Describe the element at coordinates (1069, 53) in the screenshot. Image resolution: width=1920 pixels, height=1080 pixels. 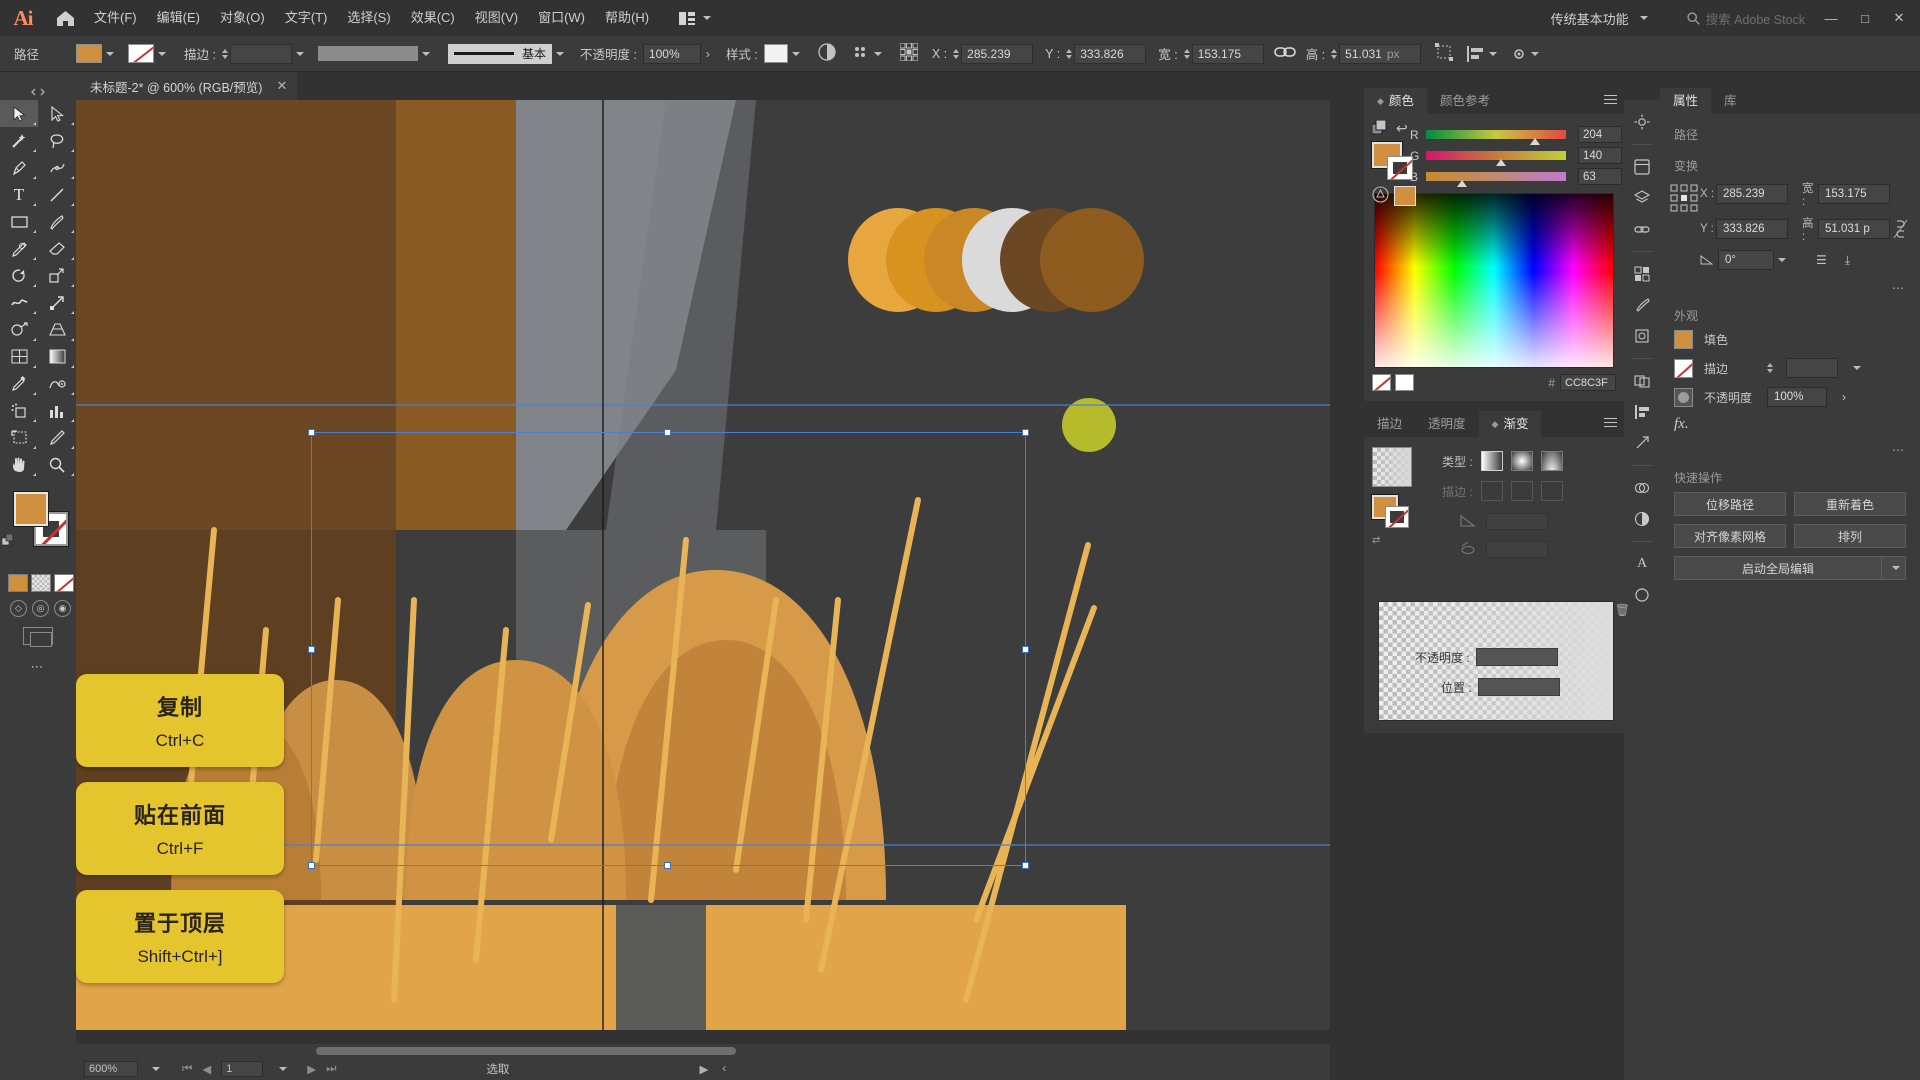
I see `y-stepper` at that location.